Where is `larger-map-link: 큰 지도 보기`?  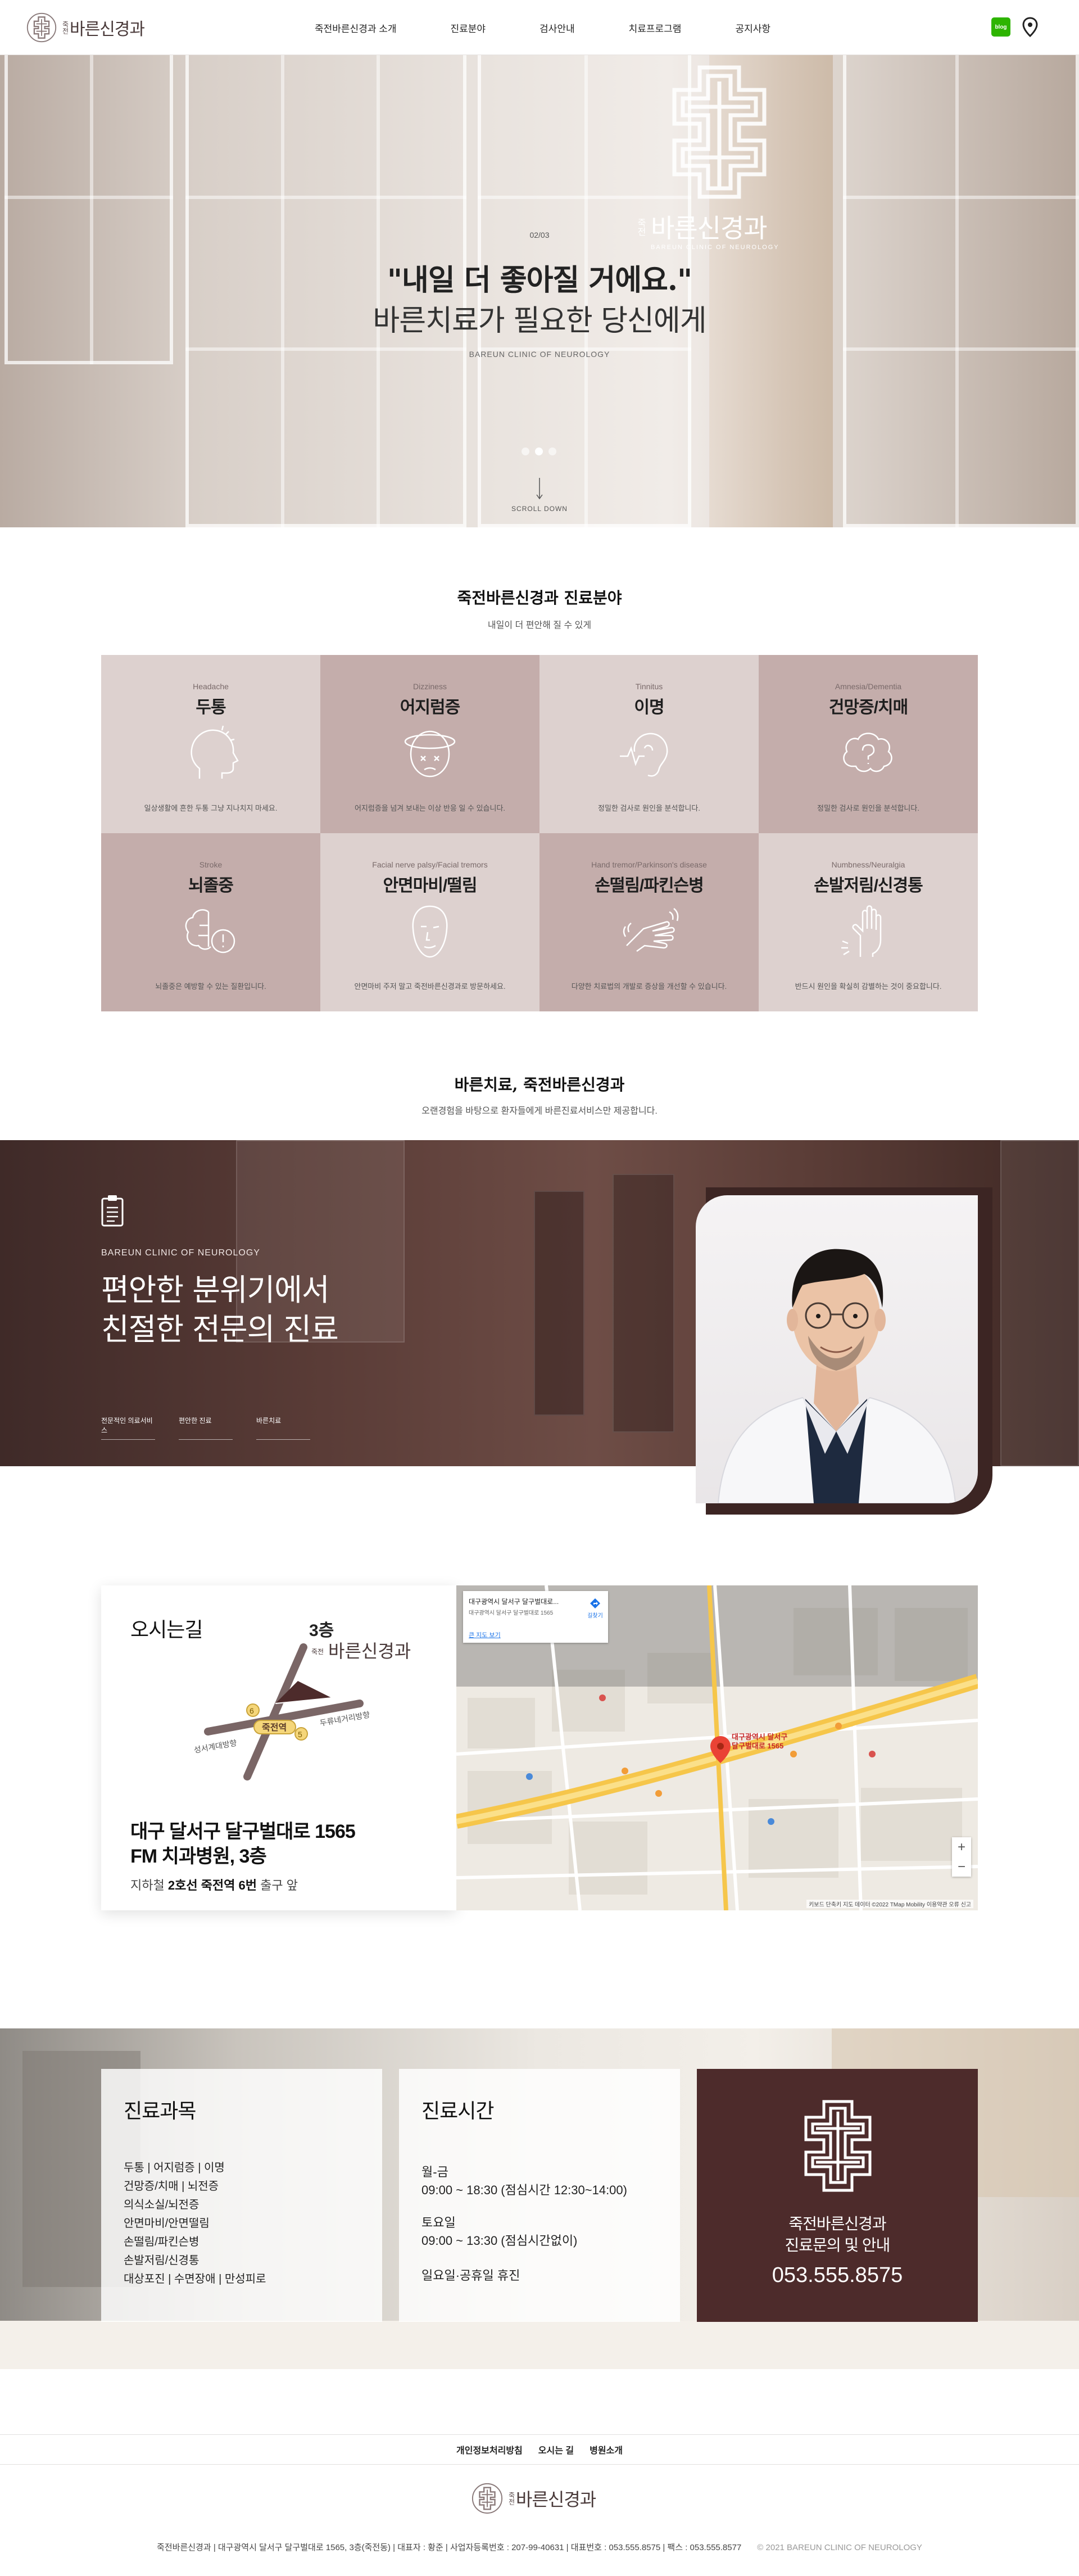 larger-map-link: 큰 지도 보기 is located at coordinates (485, 1634).